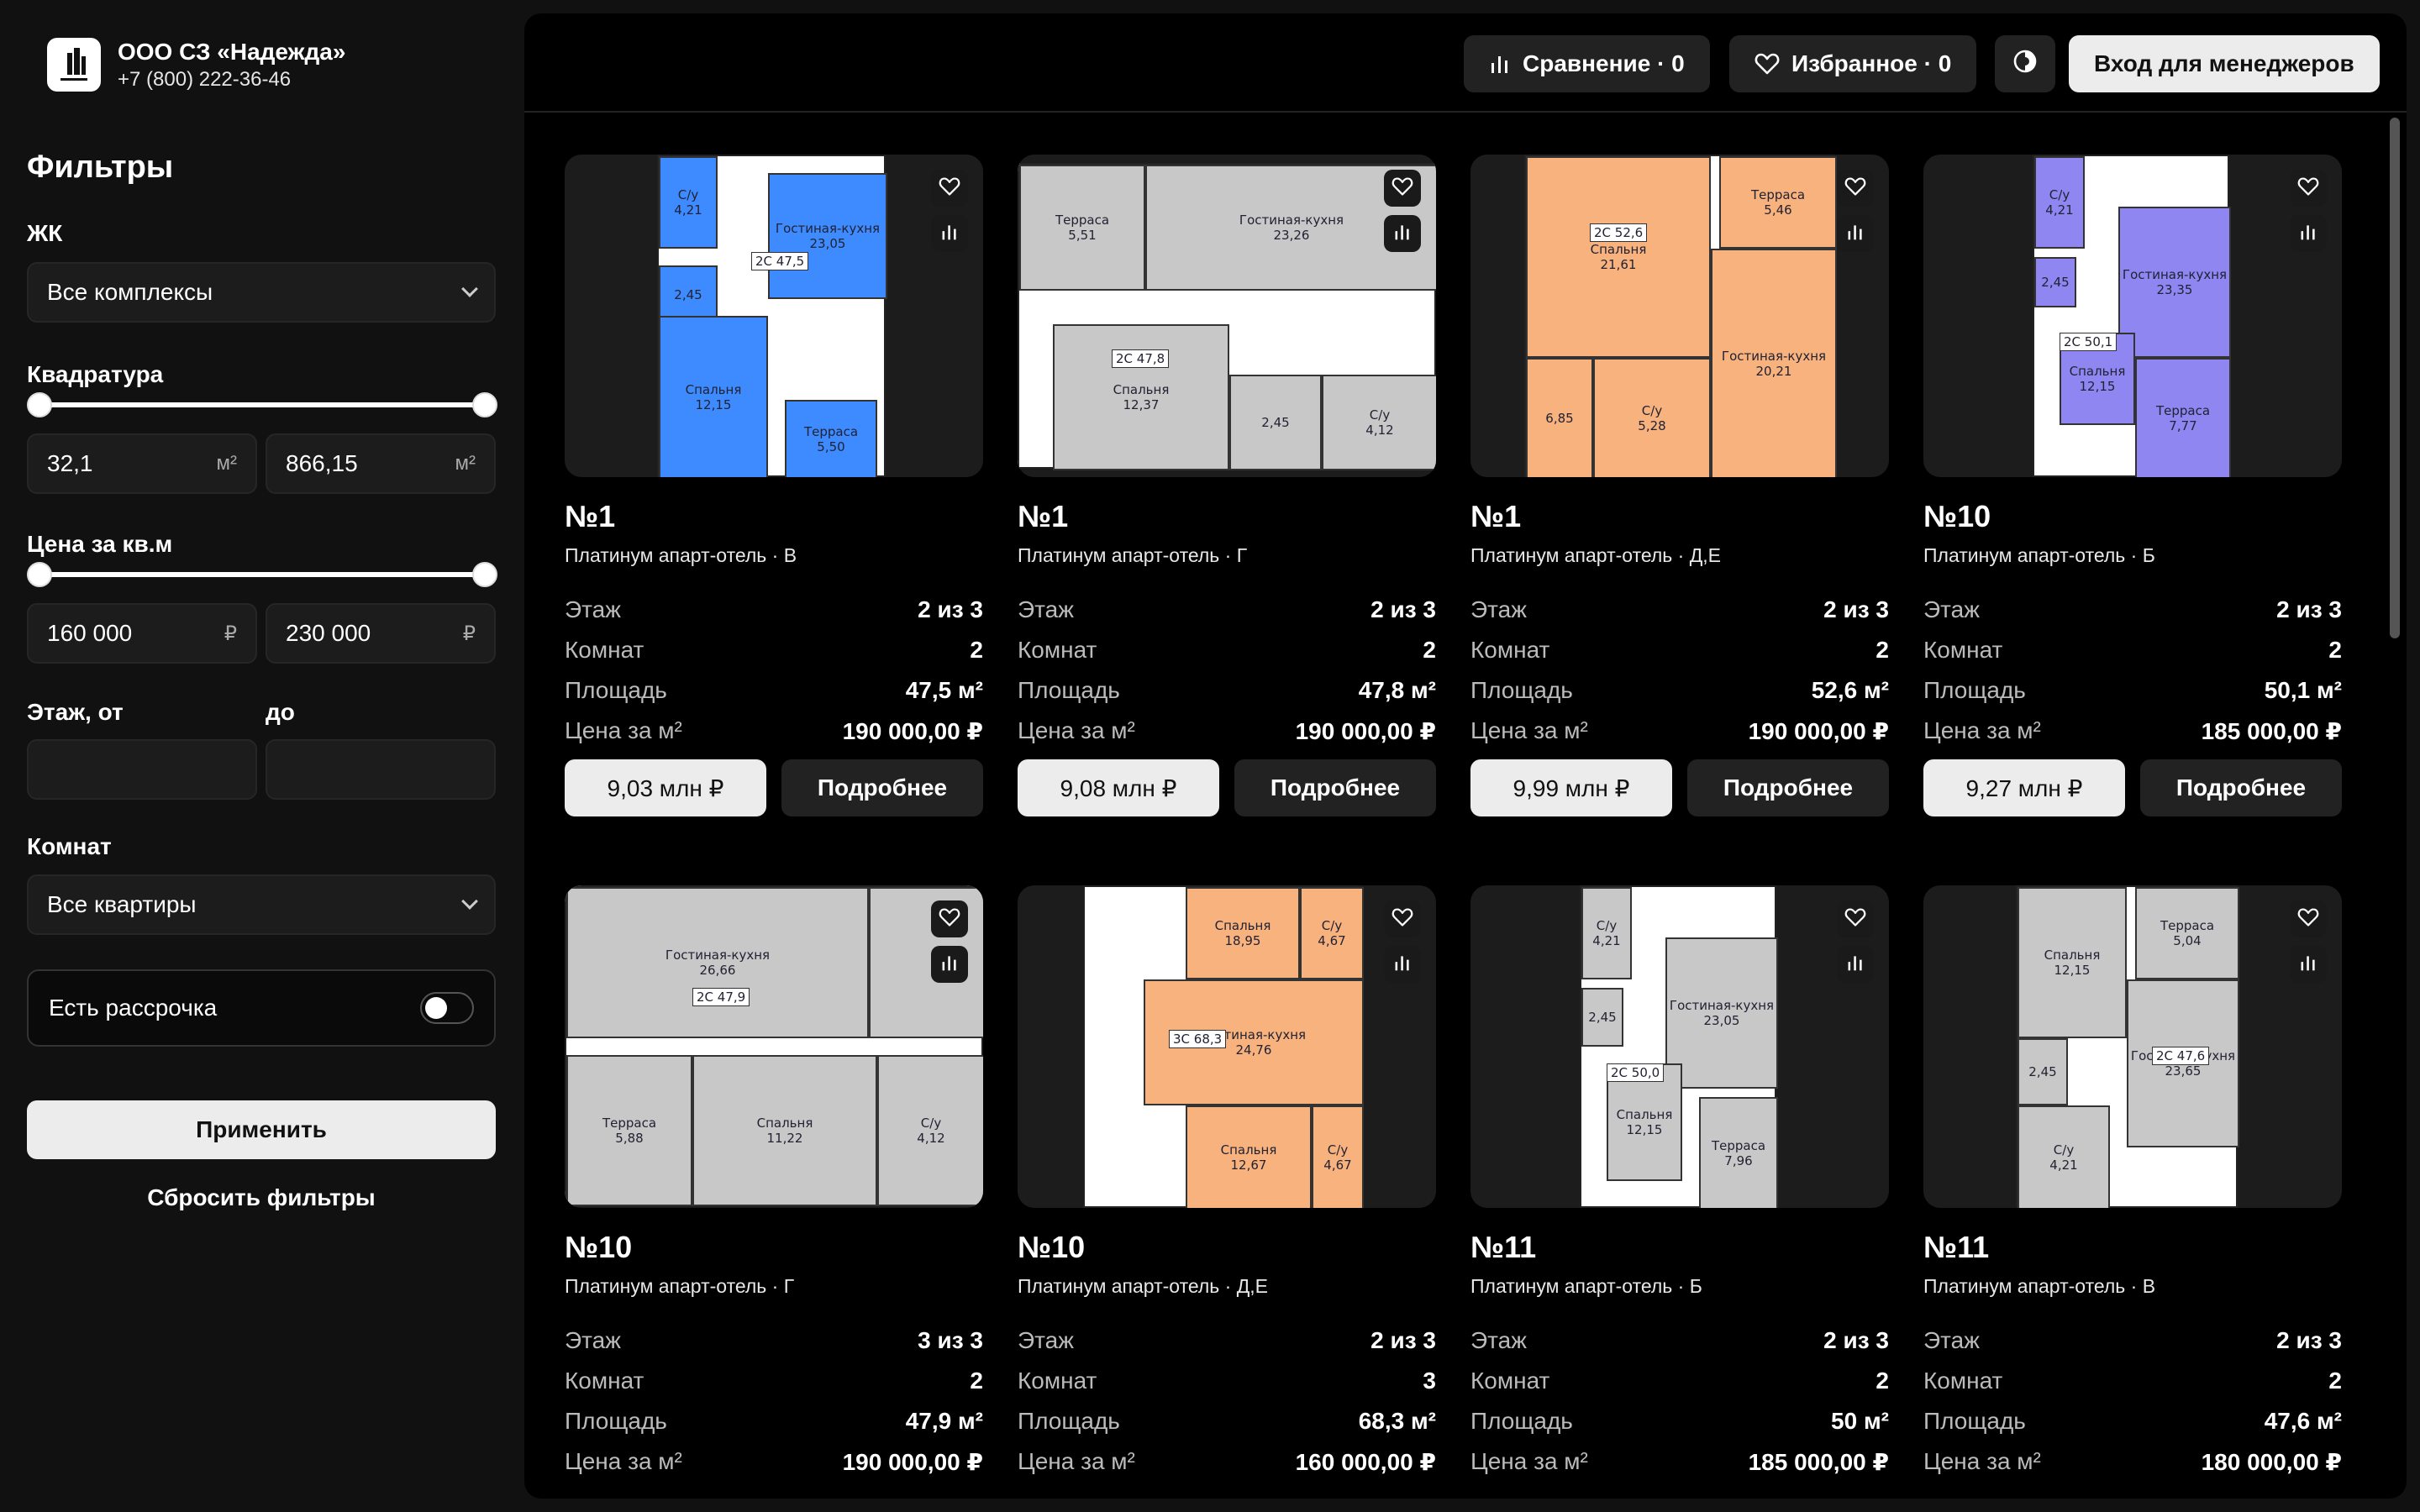 Image resolution: width=2420 pixels, height=1512 pixels. Describe the element at coordinates (1860, 1421) in the screenshot. I see `area-value: 50 м²` at that location.